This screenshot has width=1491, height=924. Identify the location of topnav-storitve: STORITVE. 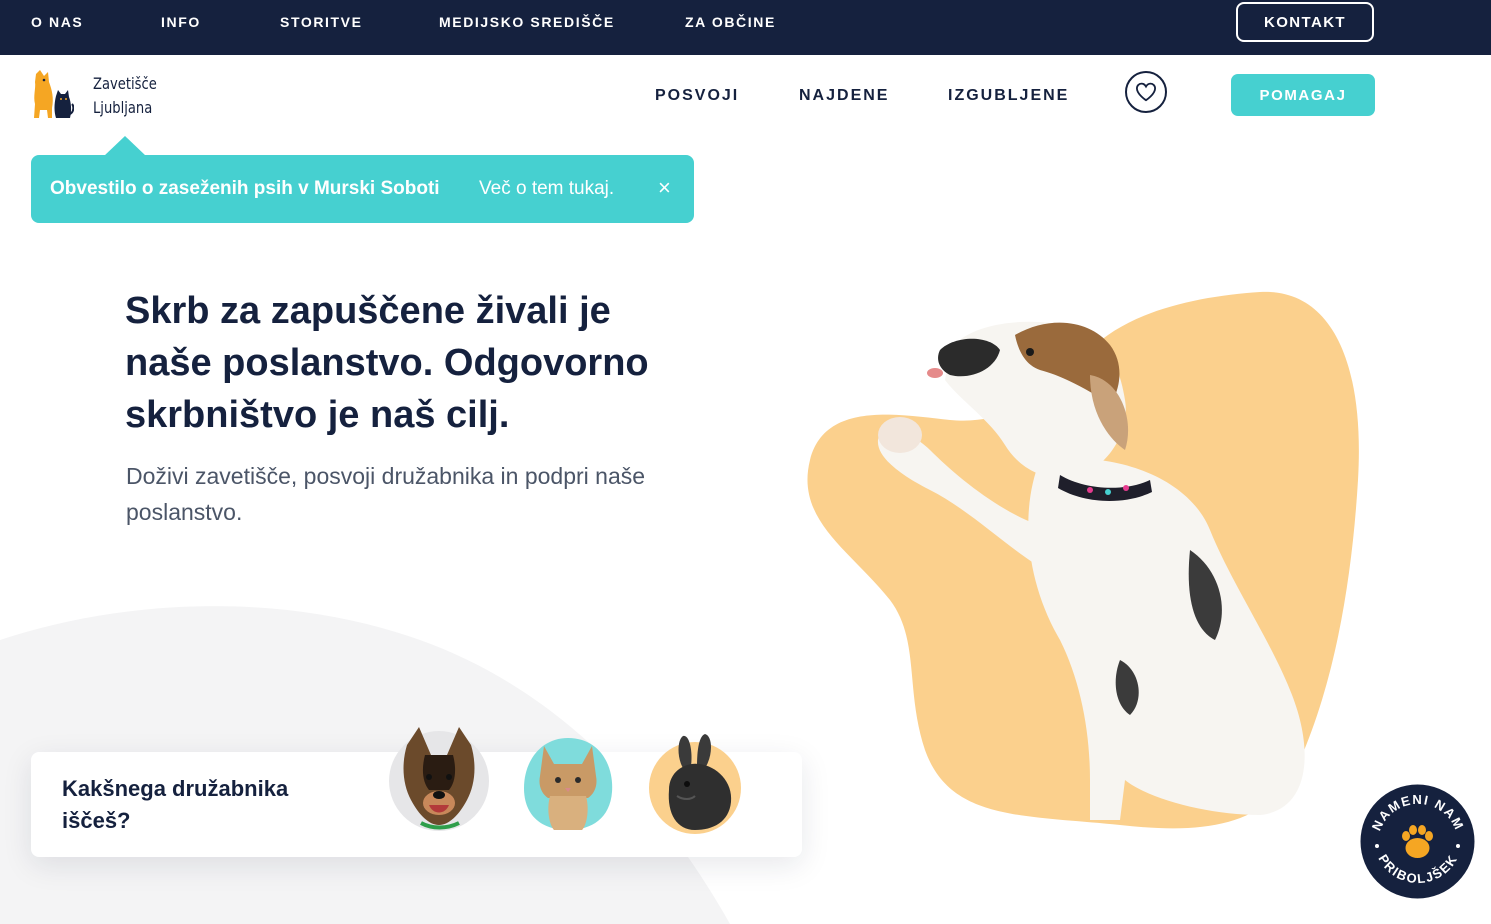
(321, 22).